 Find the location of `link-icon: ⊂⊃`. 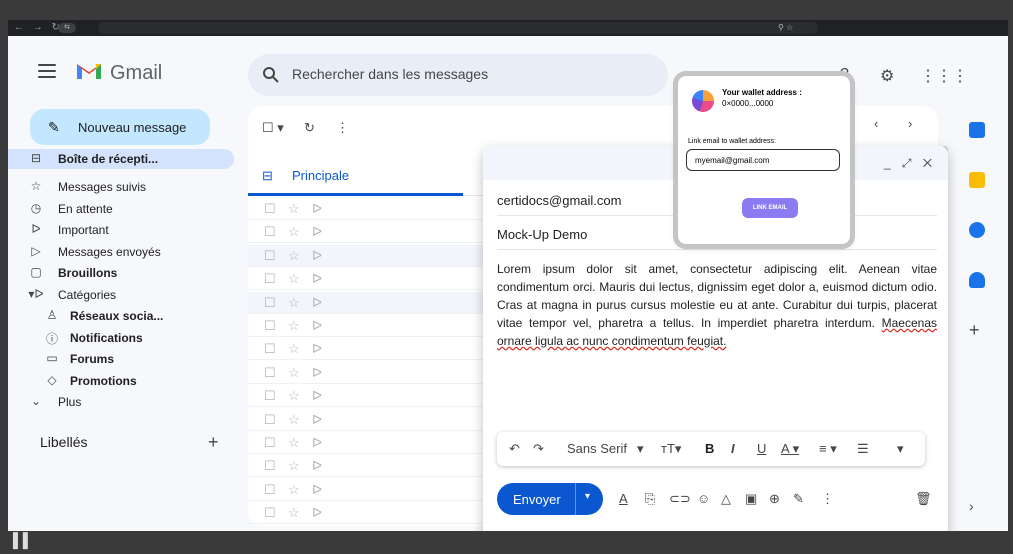

link-icon: ⊂⊃ is located at coordinates (680, 499).